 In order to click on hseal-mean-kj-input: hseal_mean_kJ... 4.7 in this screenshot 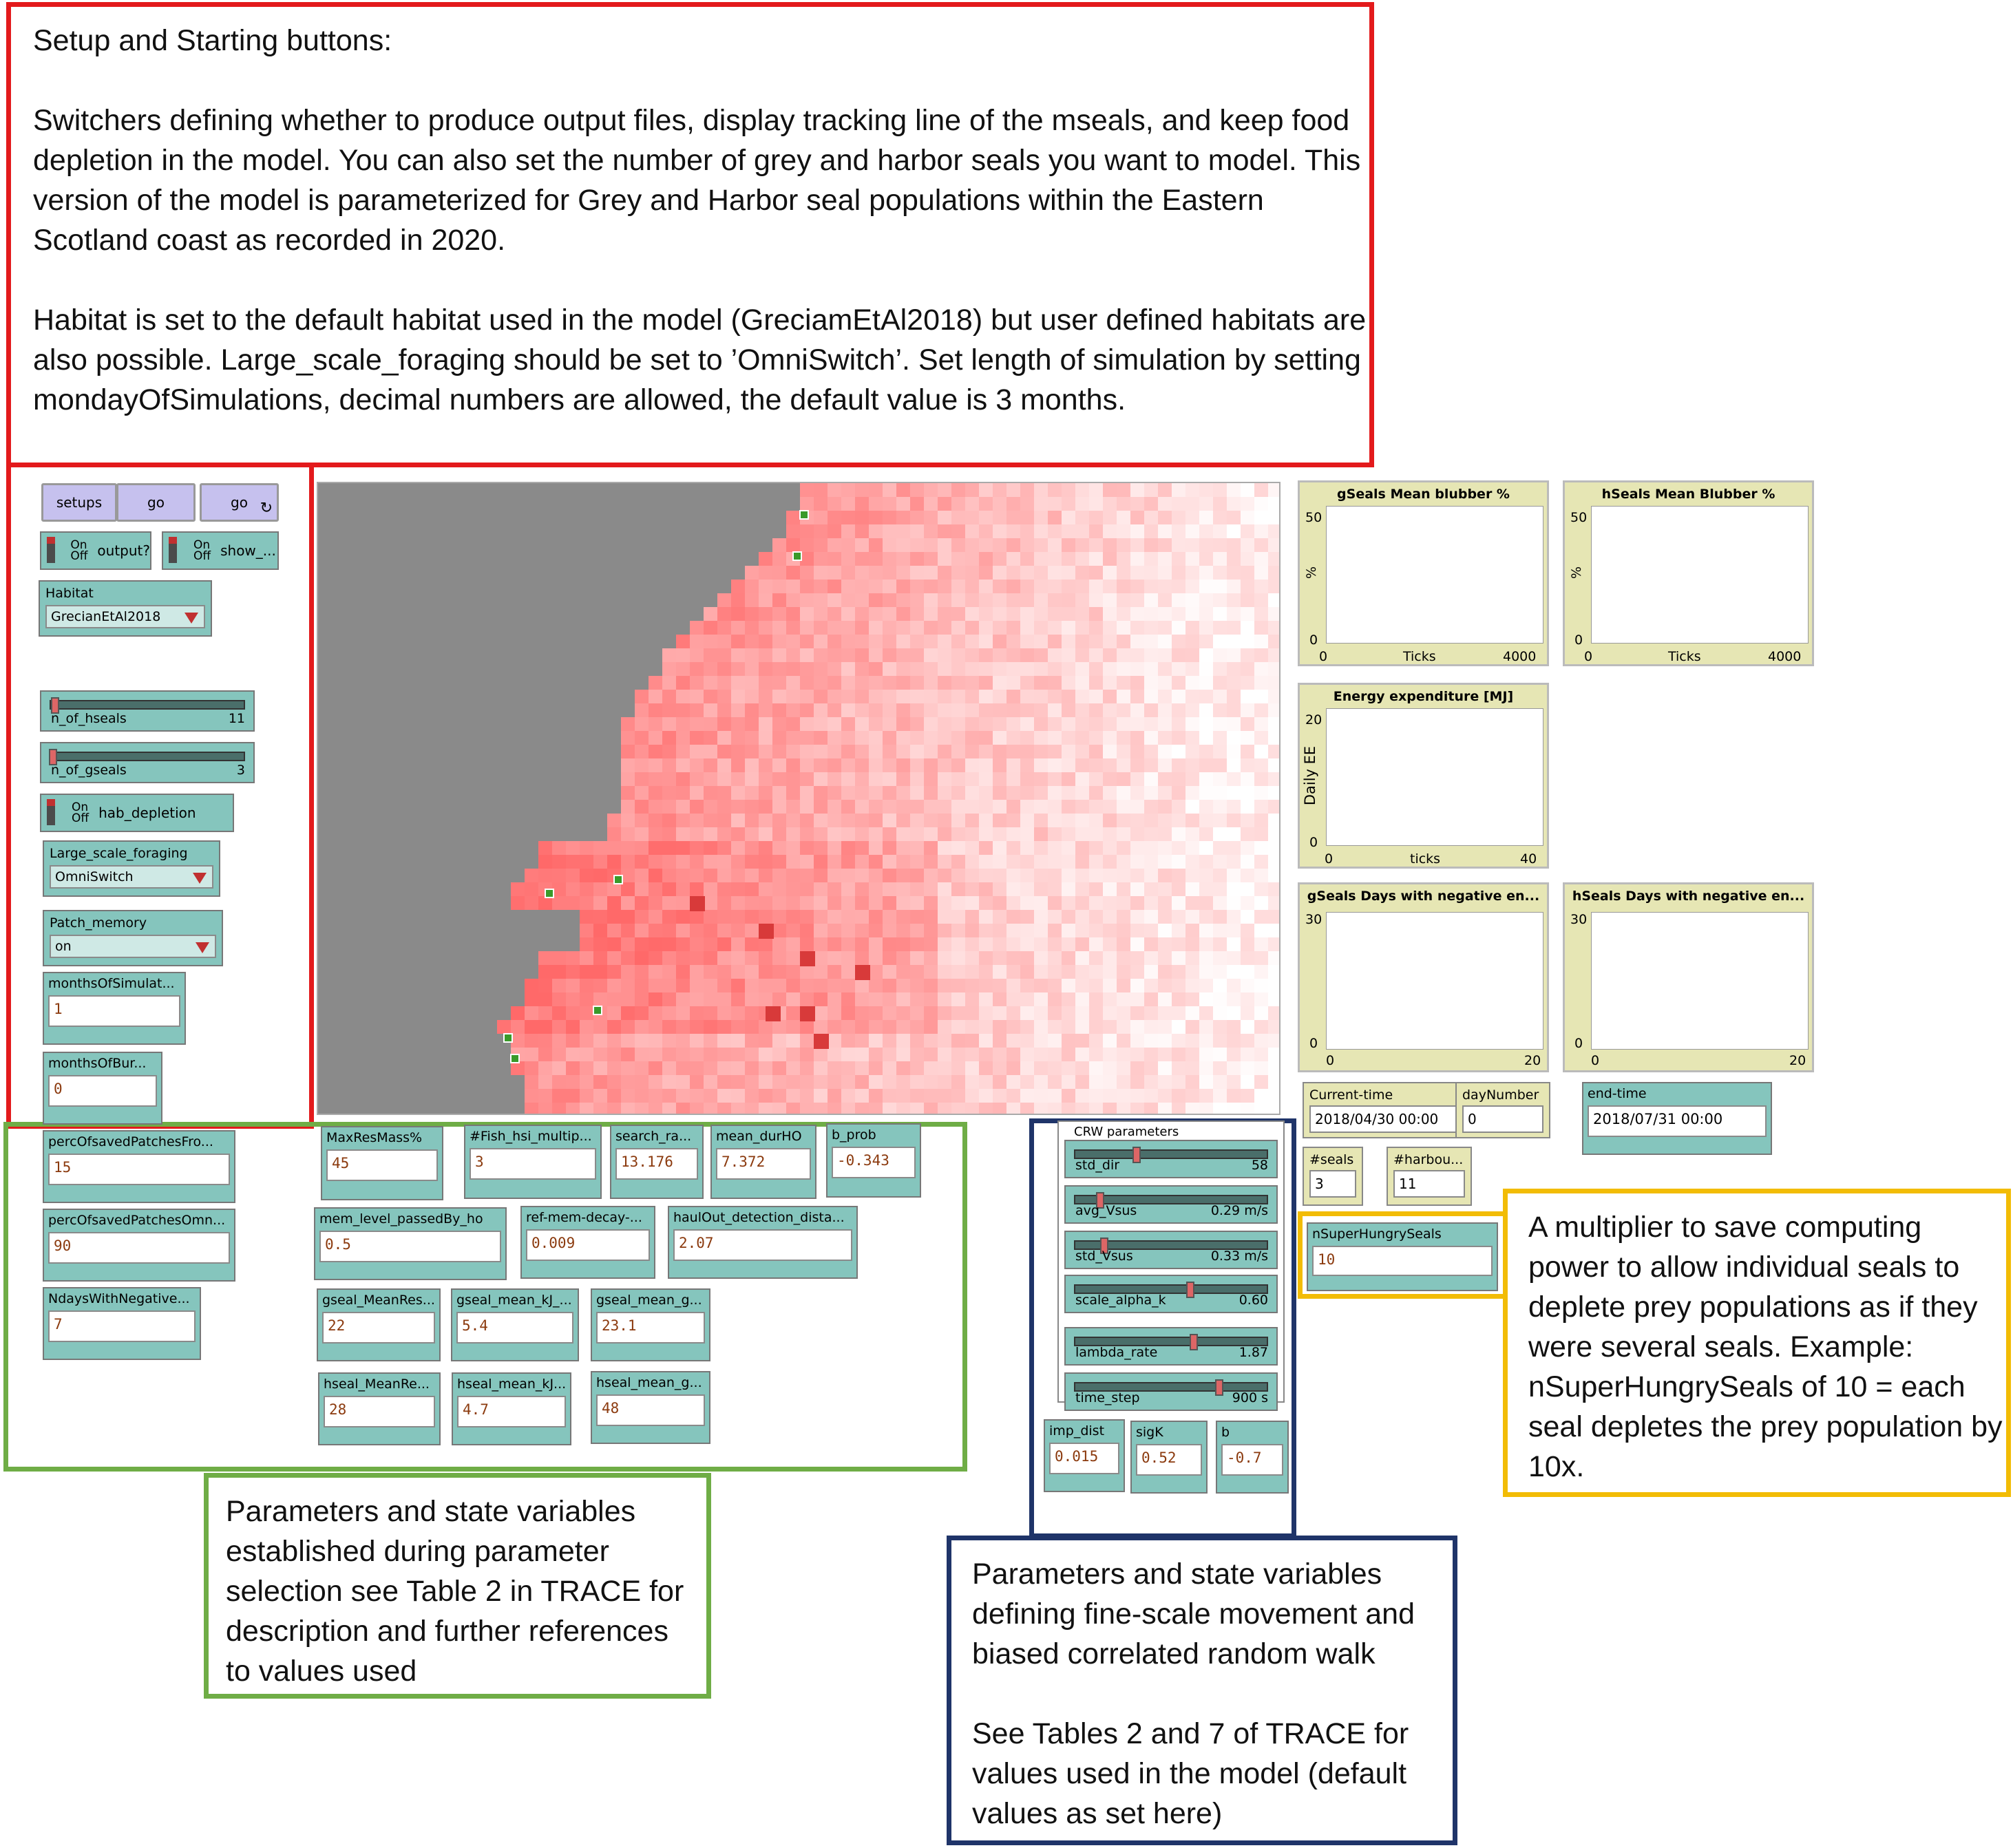, I will do `click(512, 1408)`.